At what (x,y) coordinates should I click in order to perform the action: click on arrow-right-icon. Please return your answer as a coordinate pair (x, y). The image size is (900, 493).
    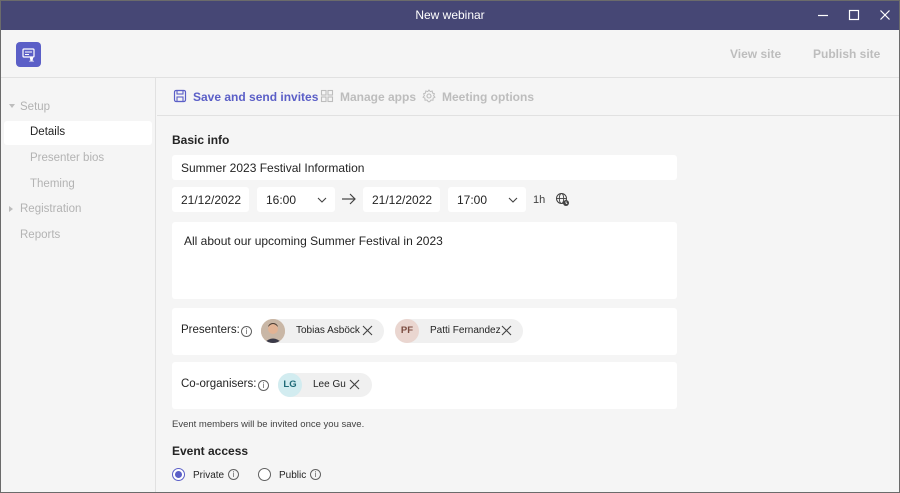
    Looking at the image, I should click on (349, 199).